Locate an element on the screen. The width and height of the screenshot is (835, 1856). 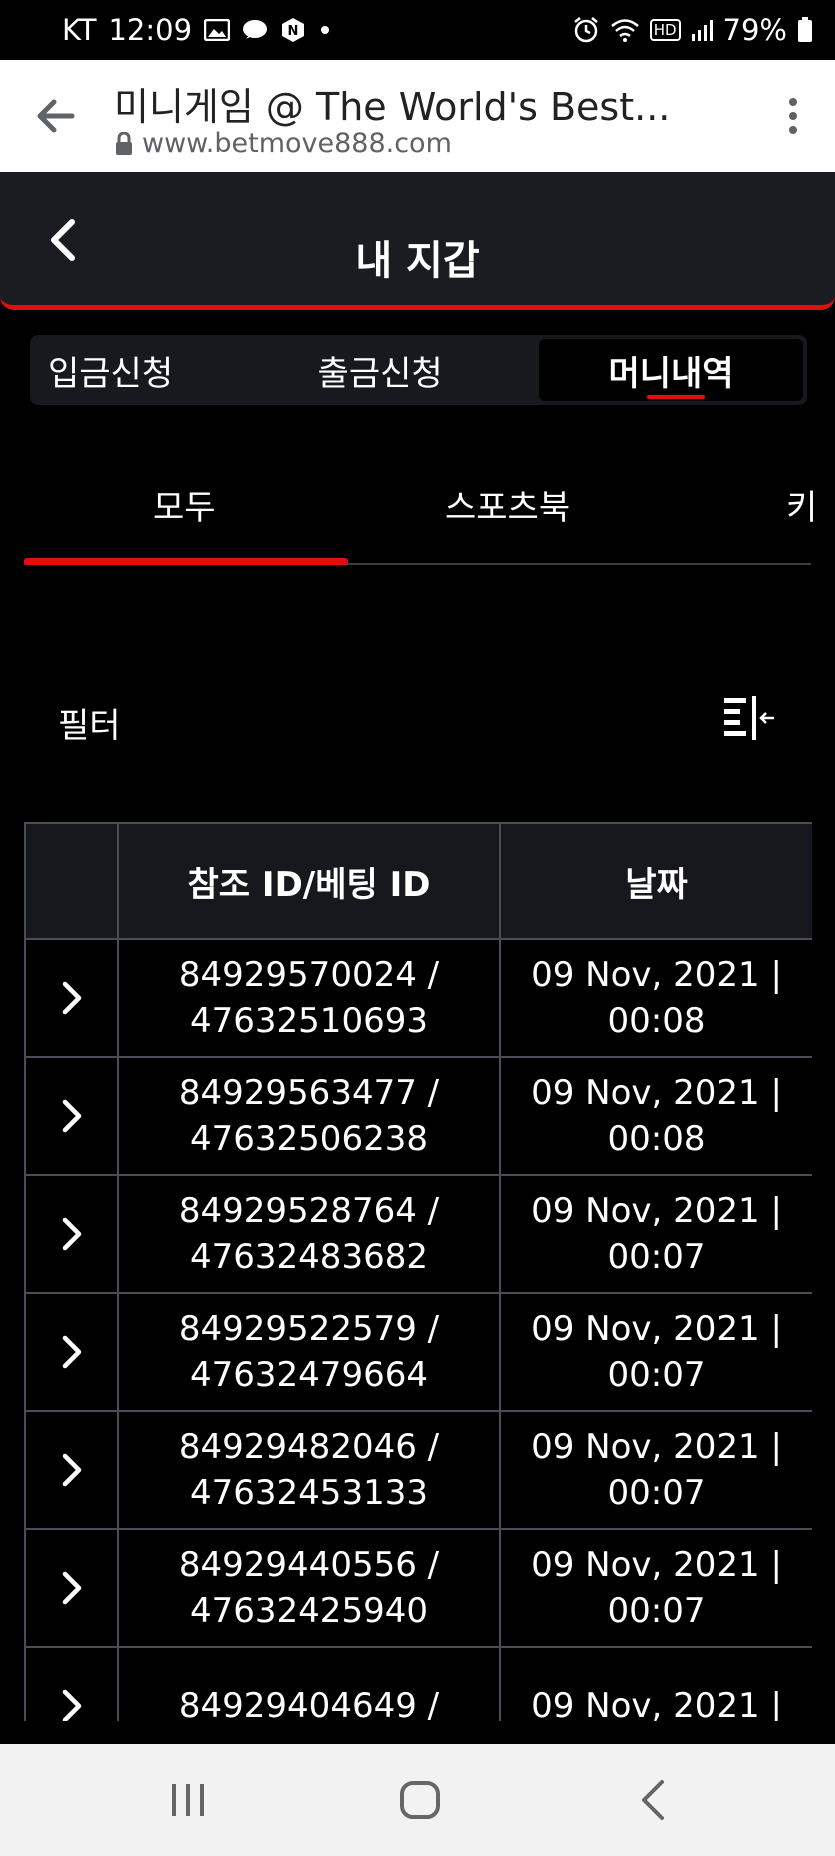
dot-icon is located at coordinates (325, 30).